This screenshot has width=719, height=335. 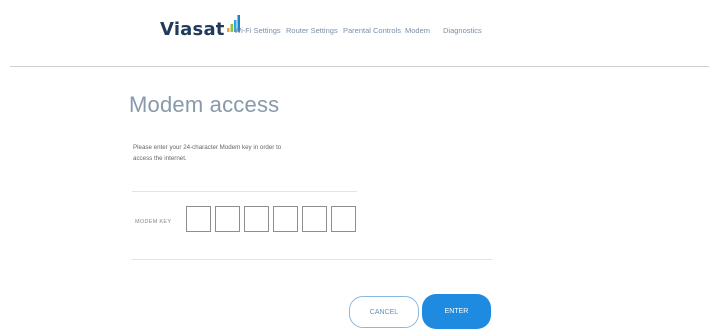 I want to click on page-title: Modem access, so click(x=204, y=104).